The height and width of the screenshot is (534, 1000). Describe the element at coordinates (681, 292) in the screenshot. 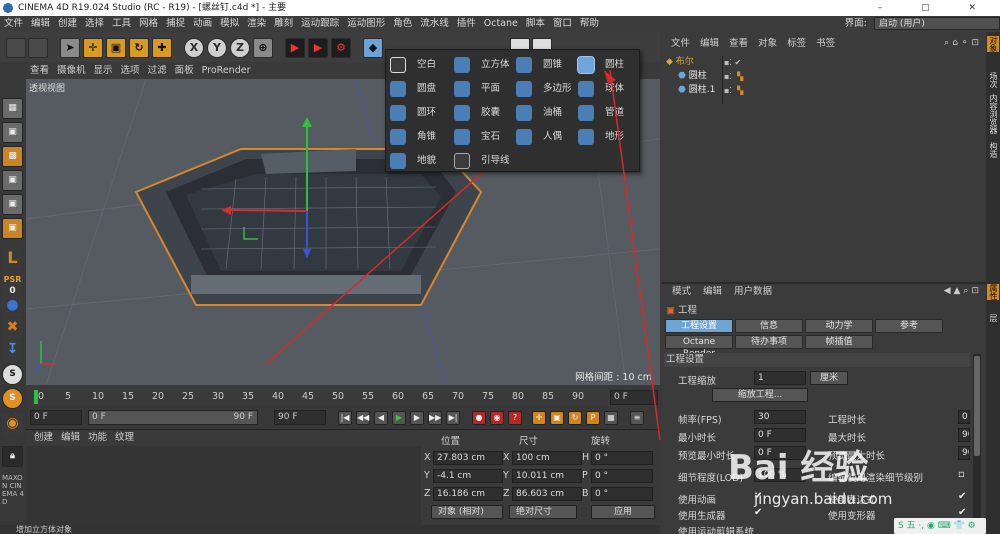

I see `am-menu-mode: 模式` at that location.